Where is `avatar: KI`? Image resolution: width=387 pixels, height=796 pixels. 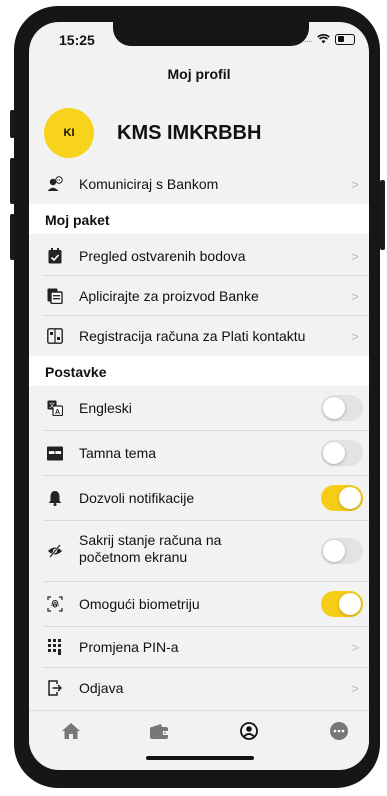 avatar: KI is located at coordinates (69, 133).